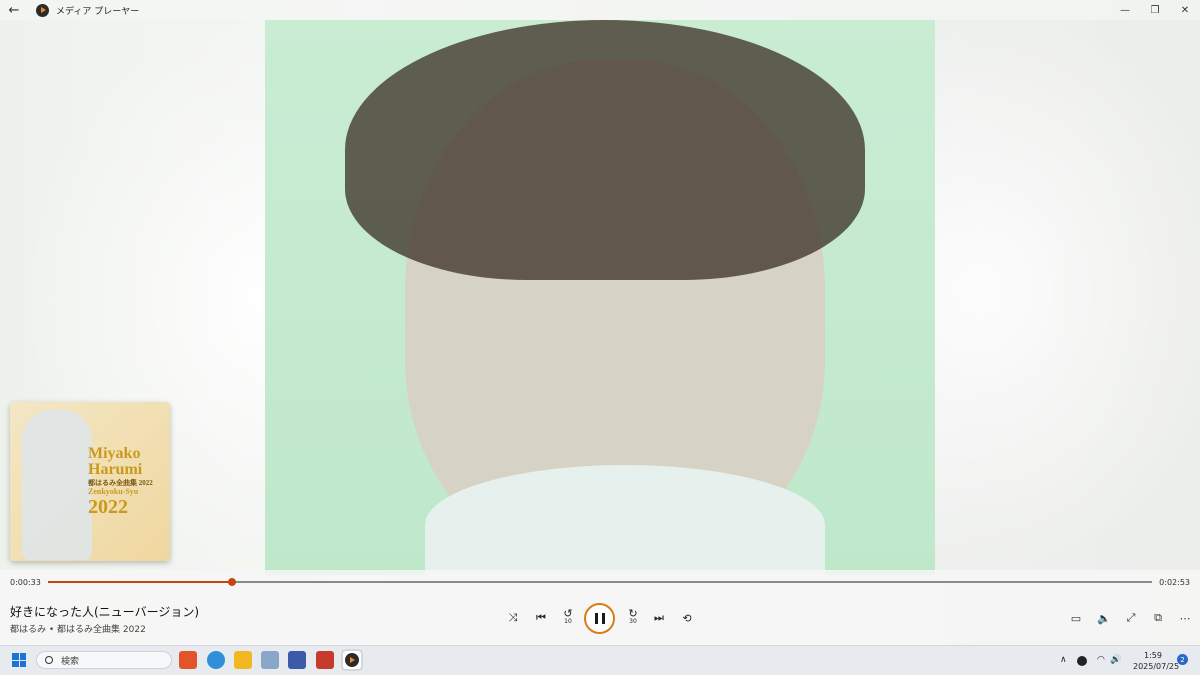  I want to click on media-player-icon, so click(352, 660).